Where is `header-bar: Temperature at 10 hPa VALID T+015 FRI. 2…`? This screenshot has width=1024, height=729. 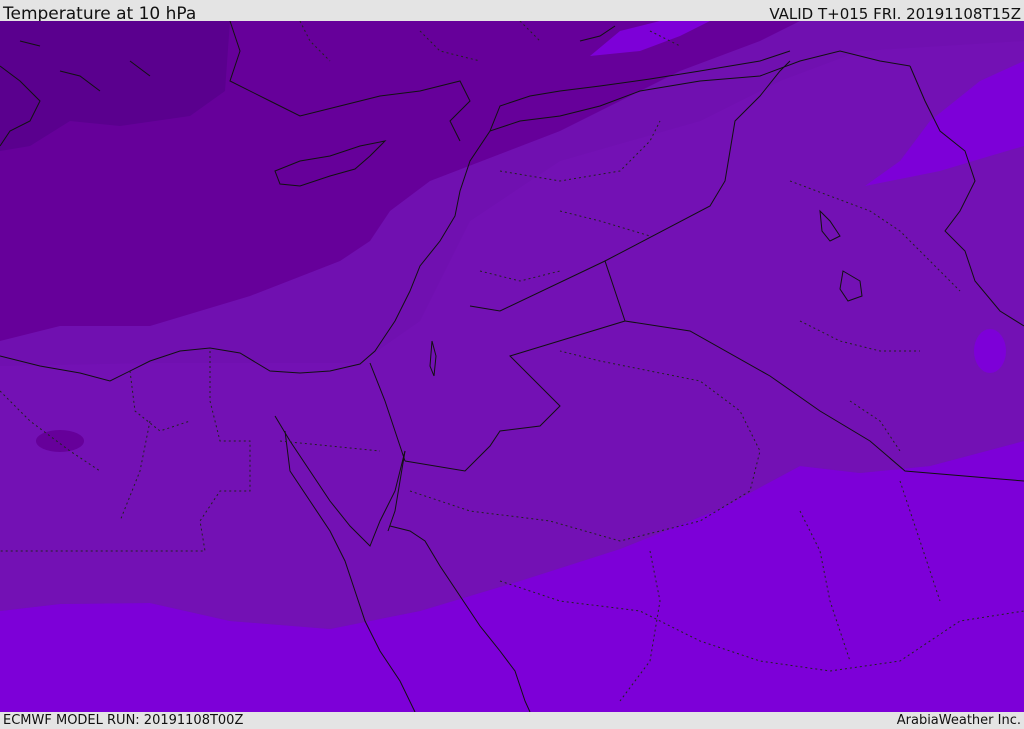
header-bar: Temperature at 10 hPa VALID T+015 FRI. 2… is located at coordinates (512, 12).